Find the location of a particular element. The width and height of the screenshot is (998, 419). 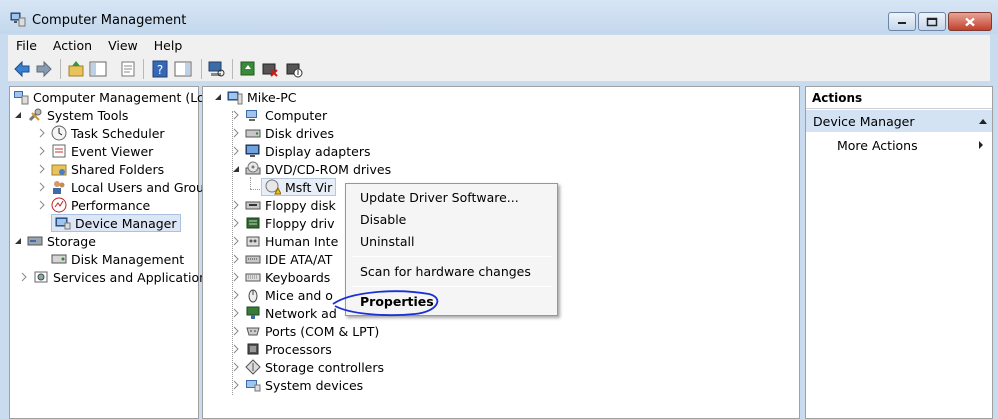

network-adapter-icon is located at coordinates (253, 312).